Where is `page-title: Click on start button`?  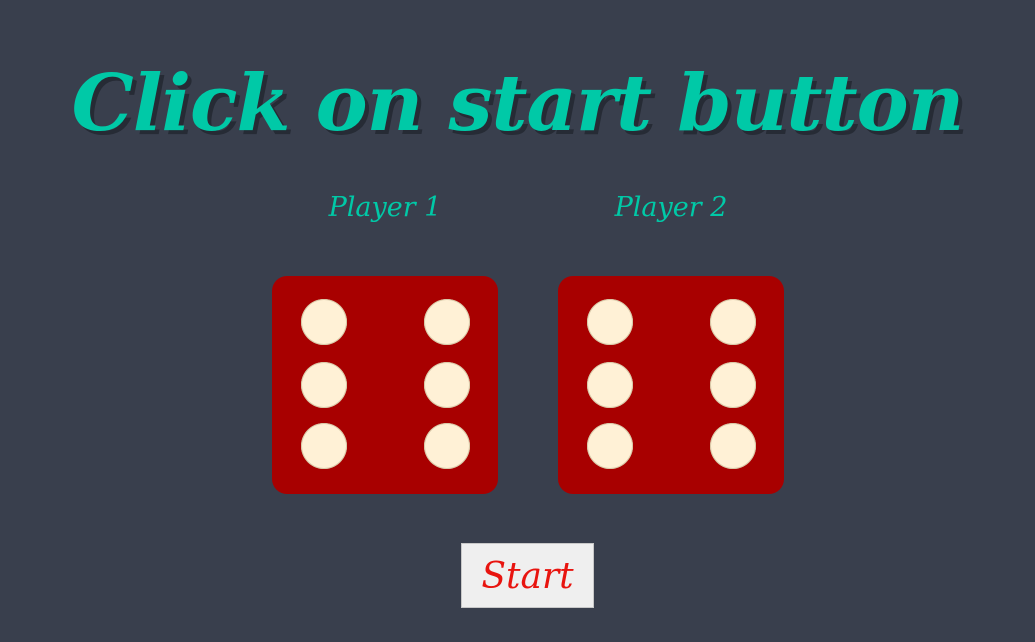 page-title: Click on start button is located at coordinates (518, 104).